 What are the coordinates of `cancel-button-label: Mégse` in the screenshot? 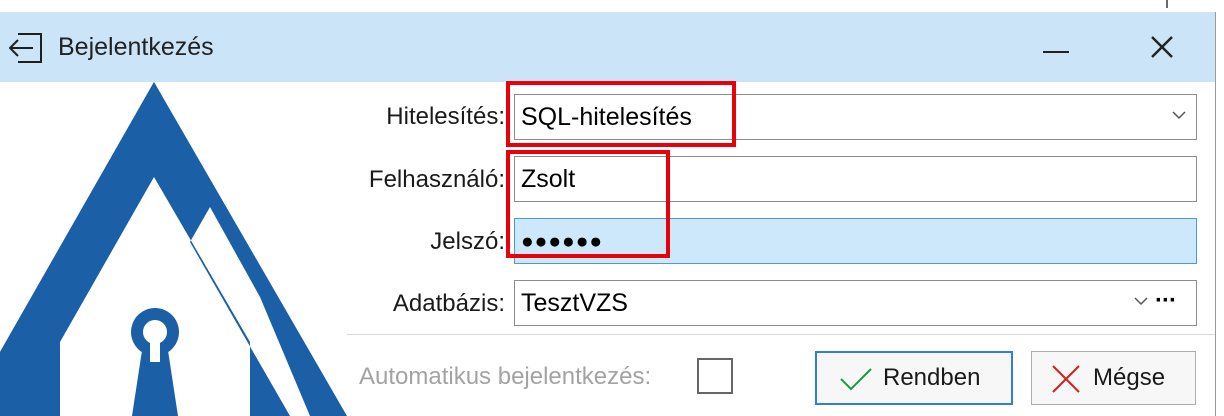 It's located at (1129, 377).